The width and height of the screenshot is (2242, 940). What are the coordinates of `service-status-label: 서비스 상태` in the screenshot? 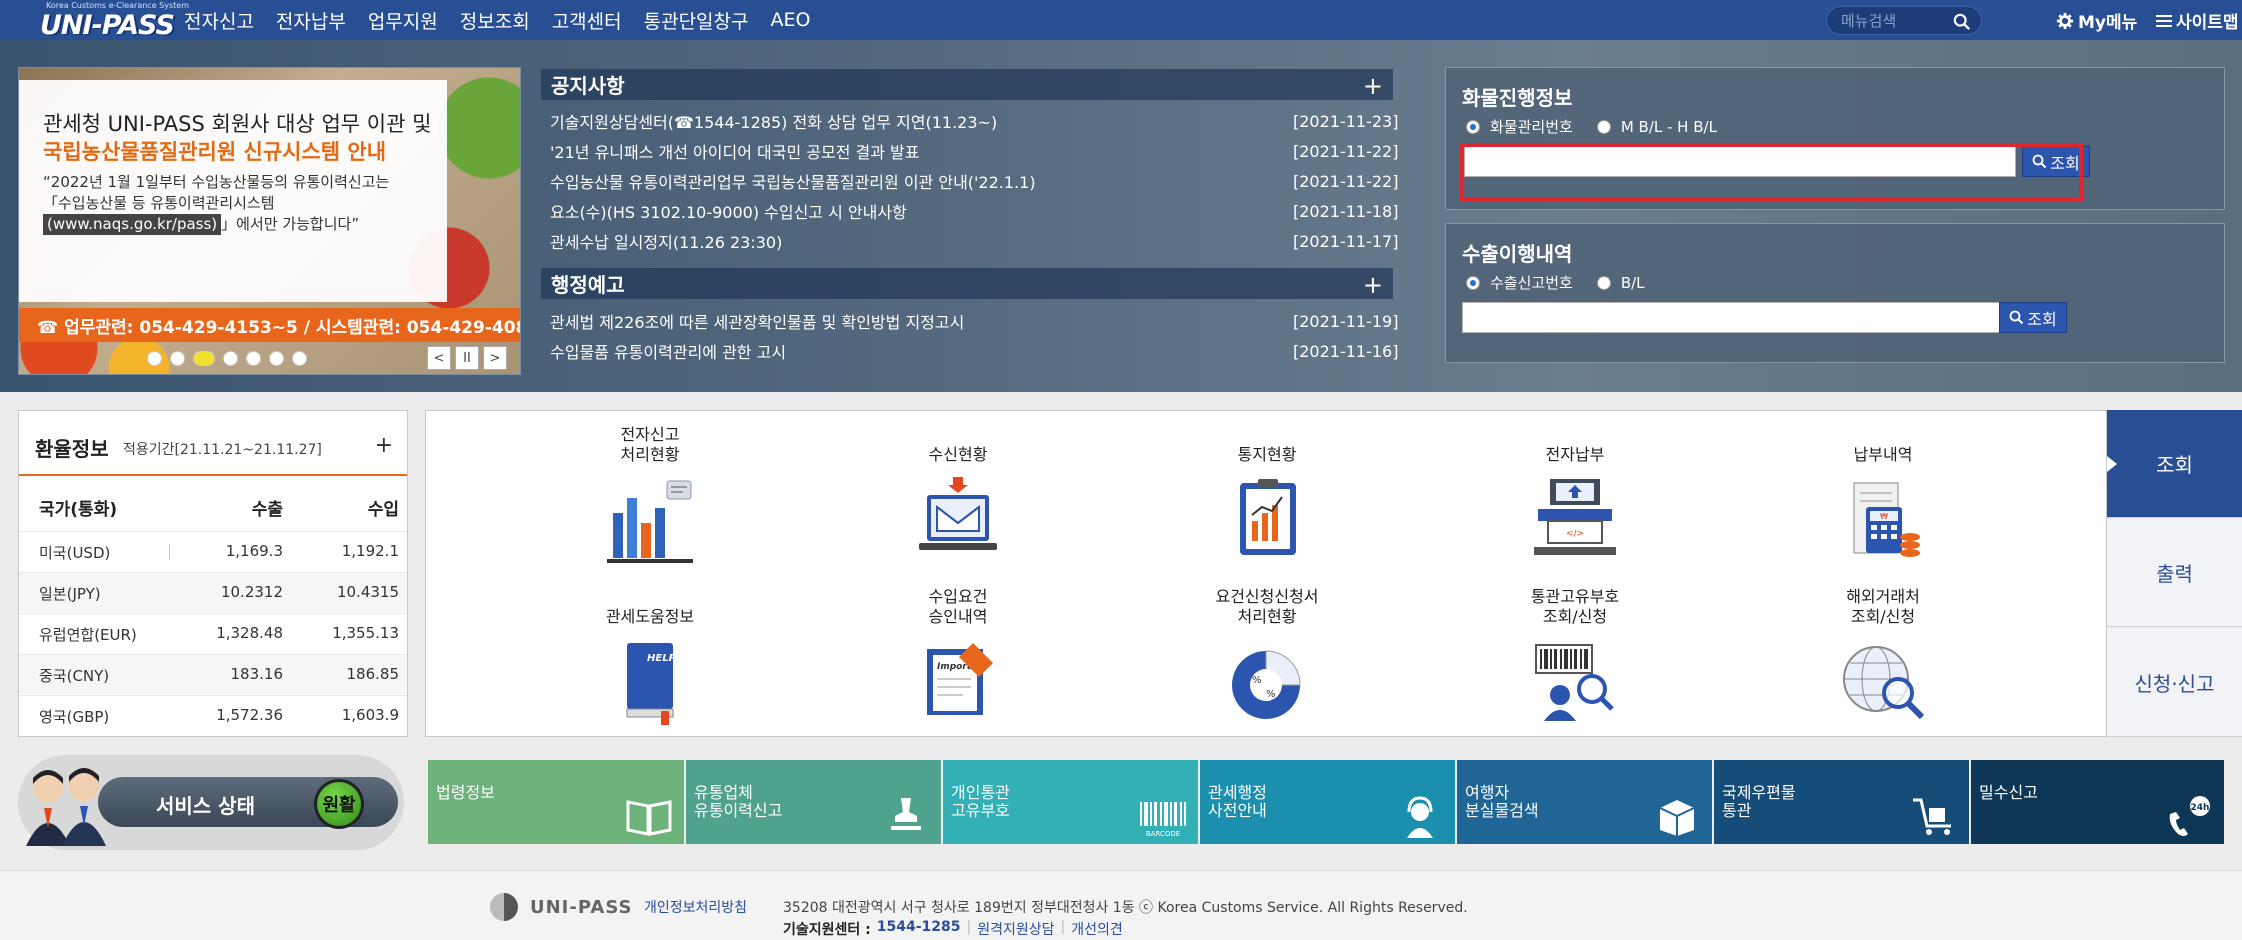 It's located at (205, 806).